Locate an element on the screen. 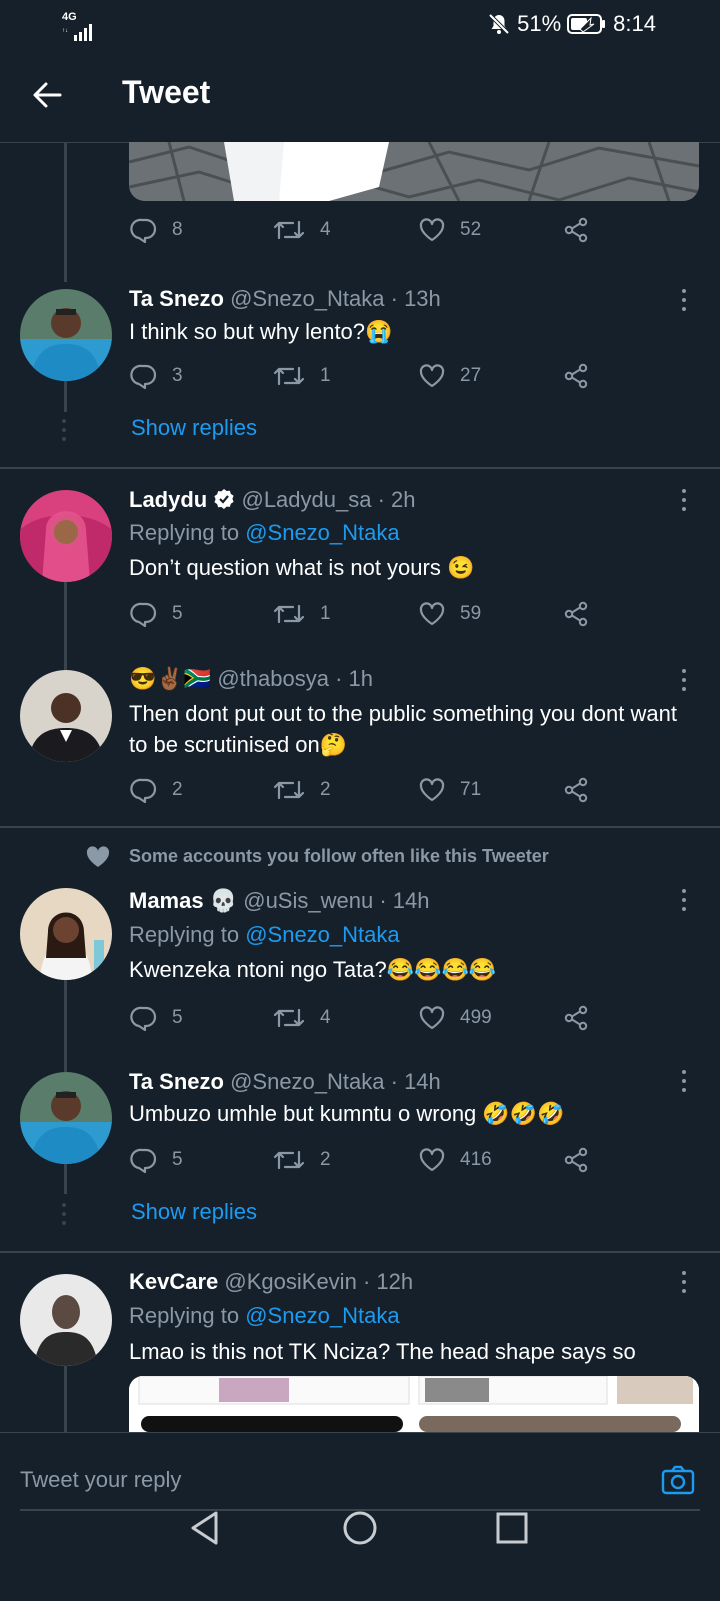  display-name: KevCare is located at coordinates (173, 1281).